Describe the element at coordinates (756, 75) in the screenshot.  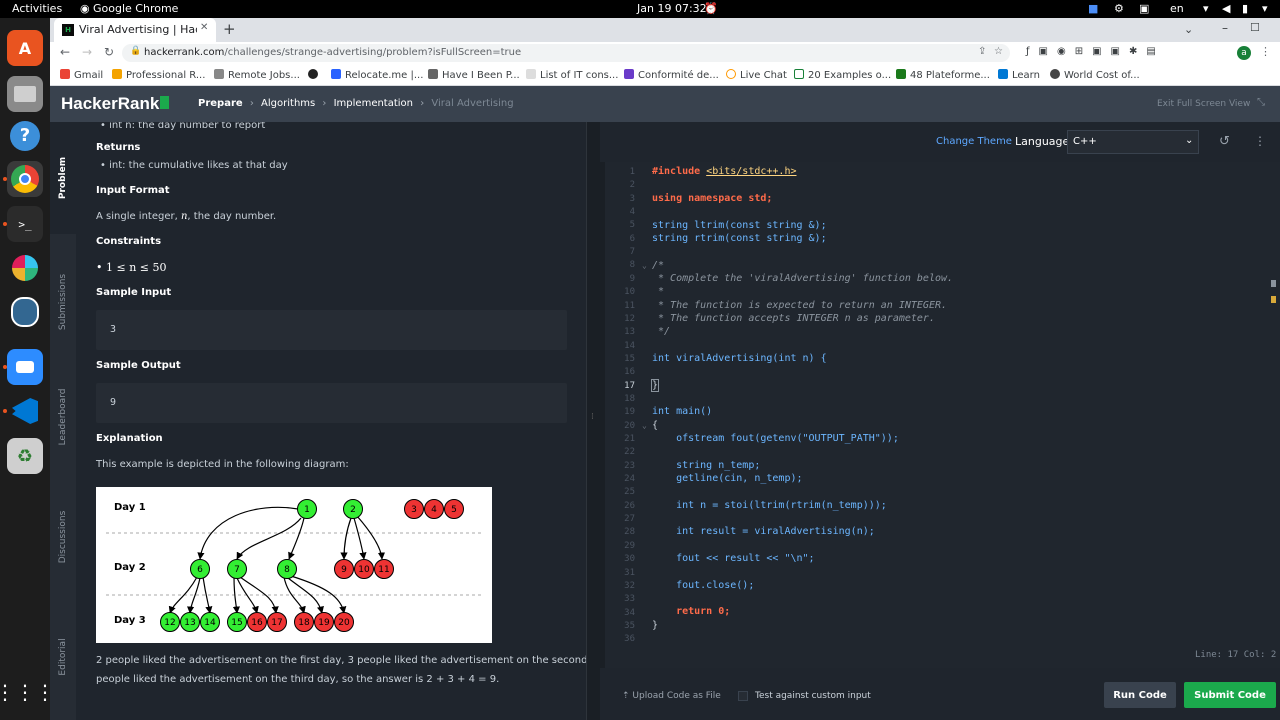
I see `bookmark-live-chat: Live Chat` at that location.